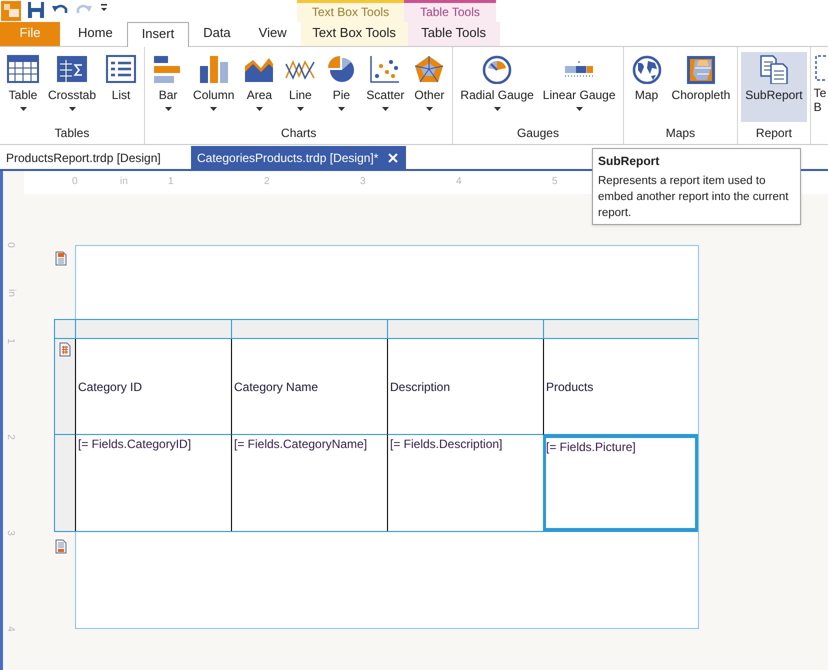 This screenshot has width=828, height=670. I want to click on ribbon-button: Te B, so click(818, 95).